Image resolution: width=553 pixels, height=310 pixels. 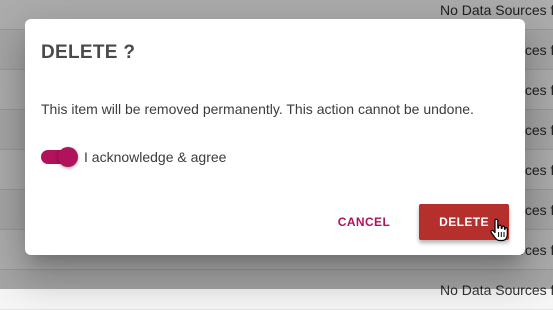 I want to click on cancel-button: CANCEL, so click(x=364, y=222).